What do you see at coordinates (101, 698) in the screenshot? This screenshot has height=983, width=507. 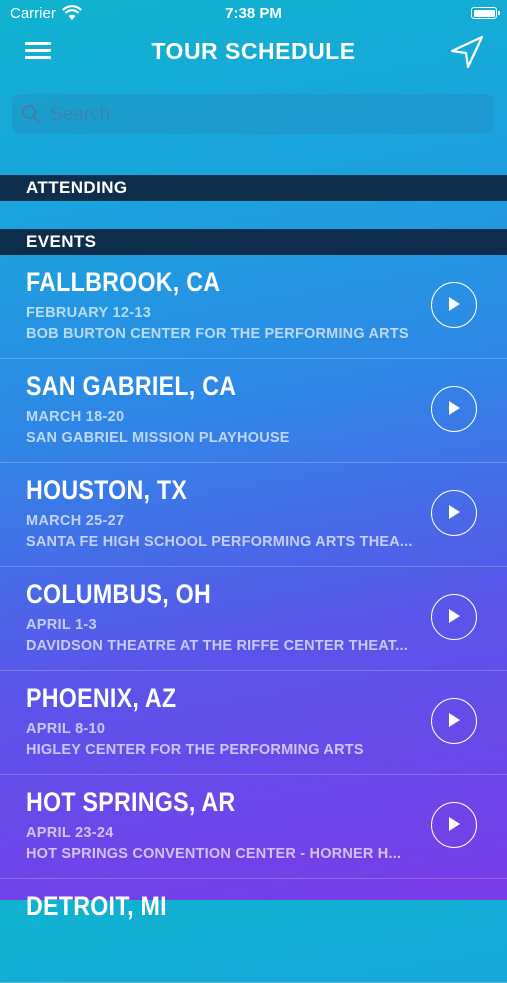 I see `event-city: PHOENIX, AZ` at bounding box center [101, 698].